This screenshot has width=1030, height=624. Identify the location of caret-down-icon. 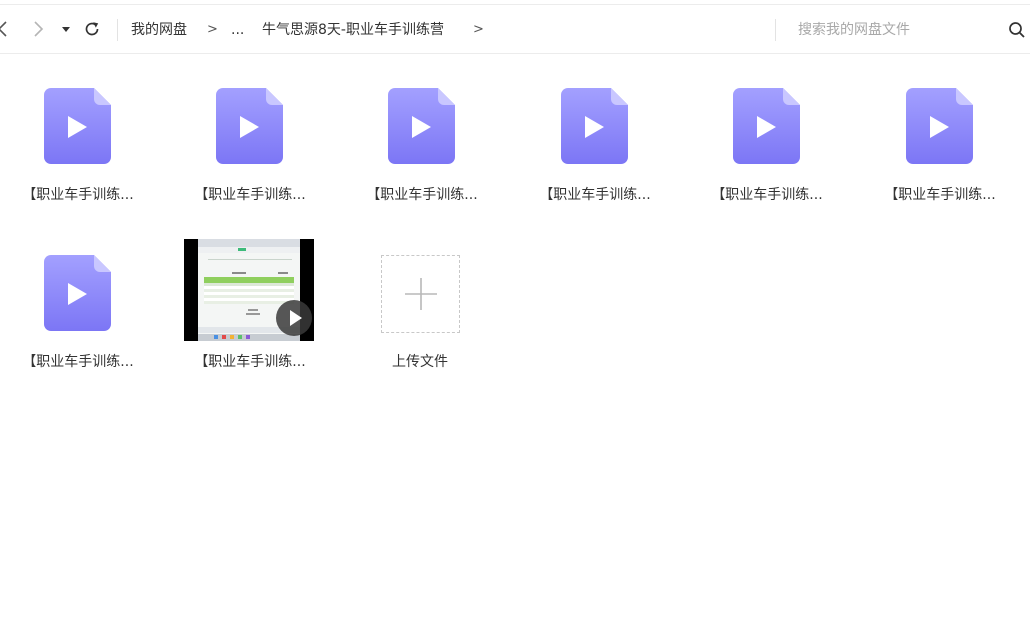
(66, 29).